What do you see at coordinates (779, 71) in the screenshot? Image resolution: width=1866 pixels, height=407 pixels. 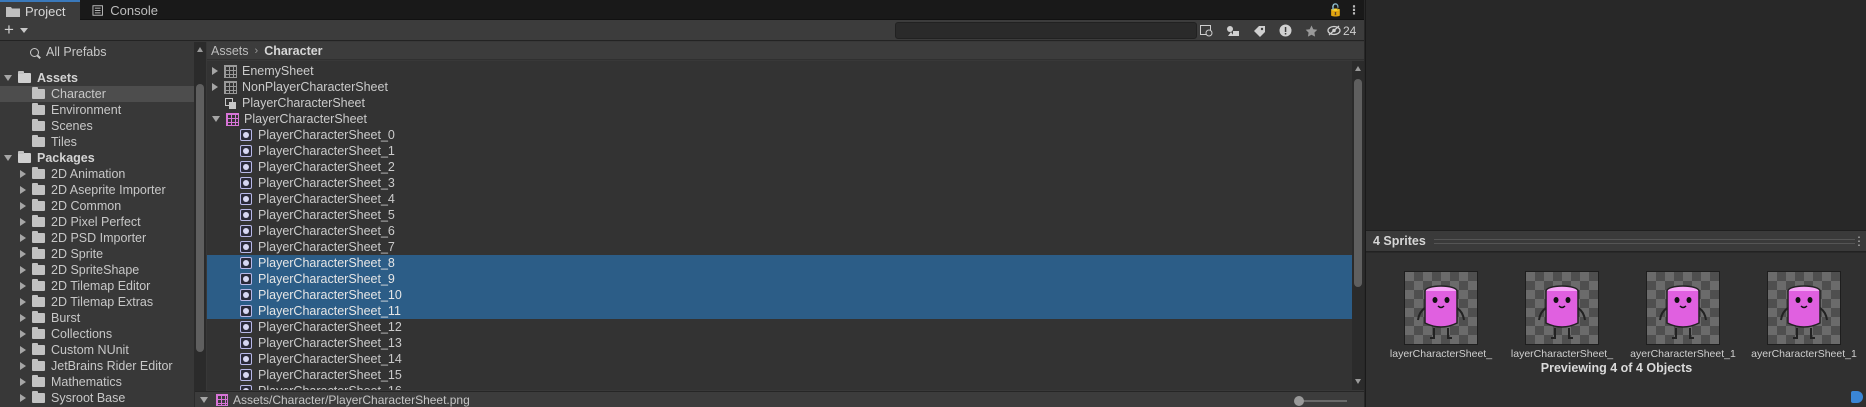 I see `asset-list-item: EnemySheet` at bounding box center [779, 71].